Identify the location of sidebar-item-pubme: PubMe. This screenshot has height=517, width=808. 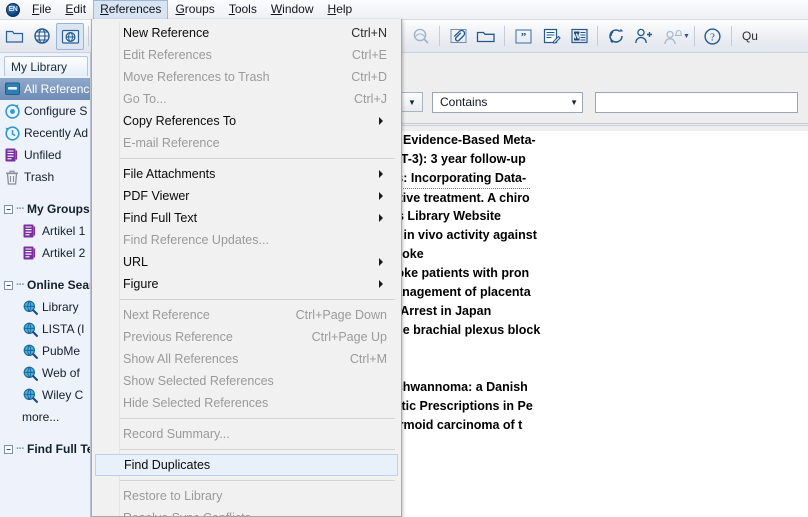
(45, 351).